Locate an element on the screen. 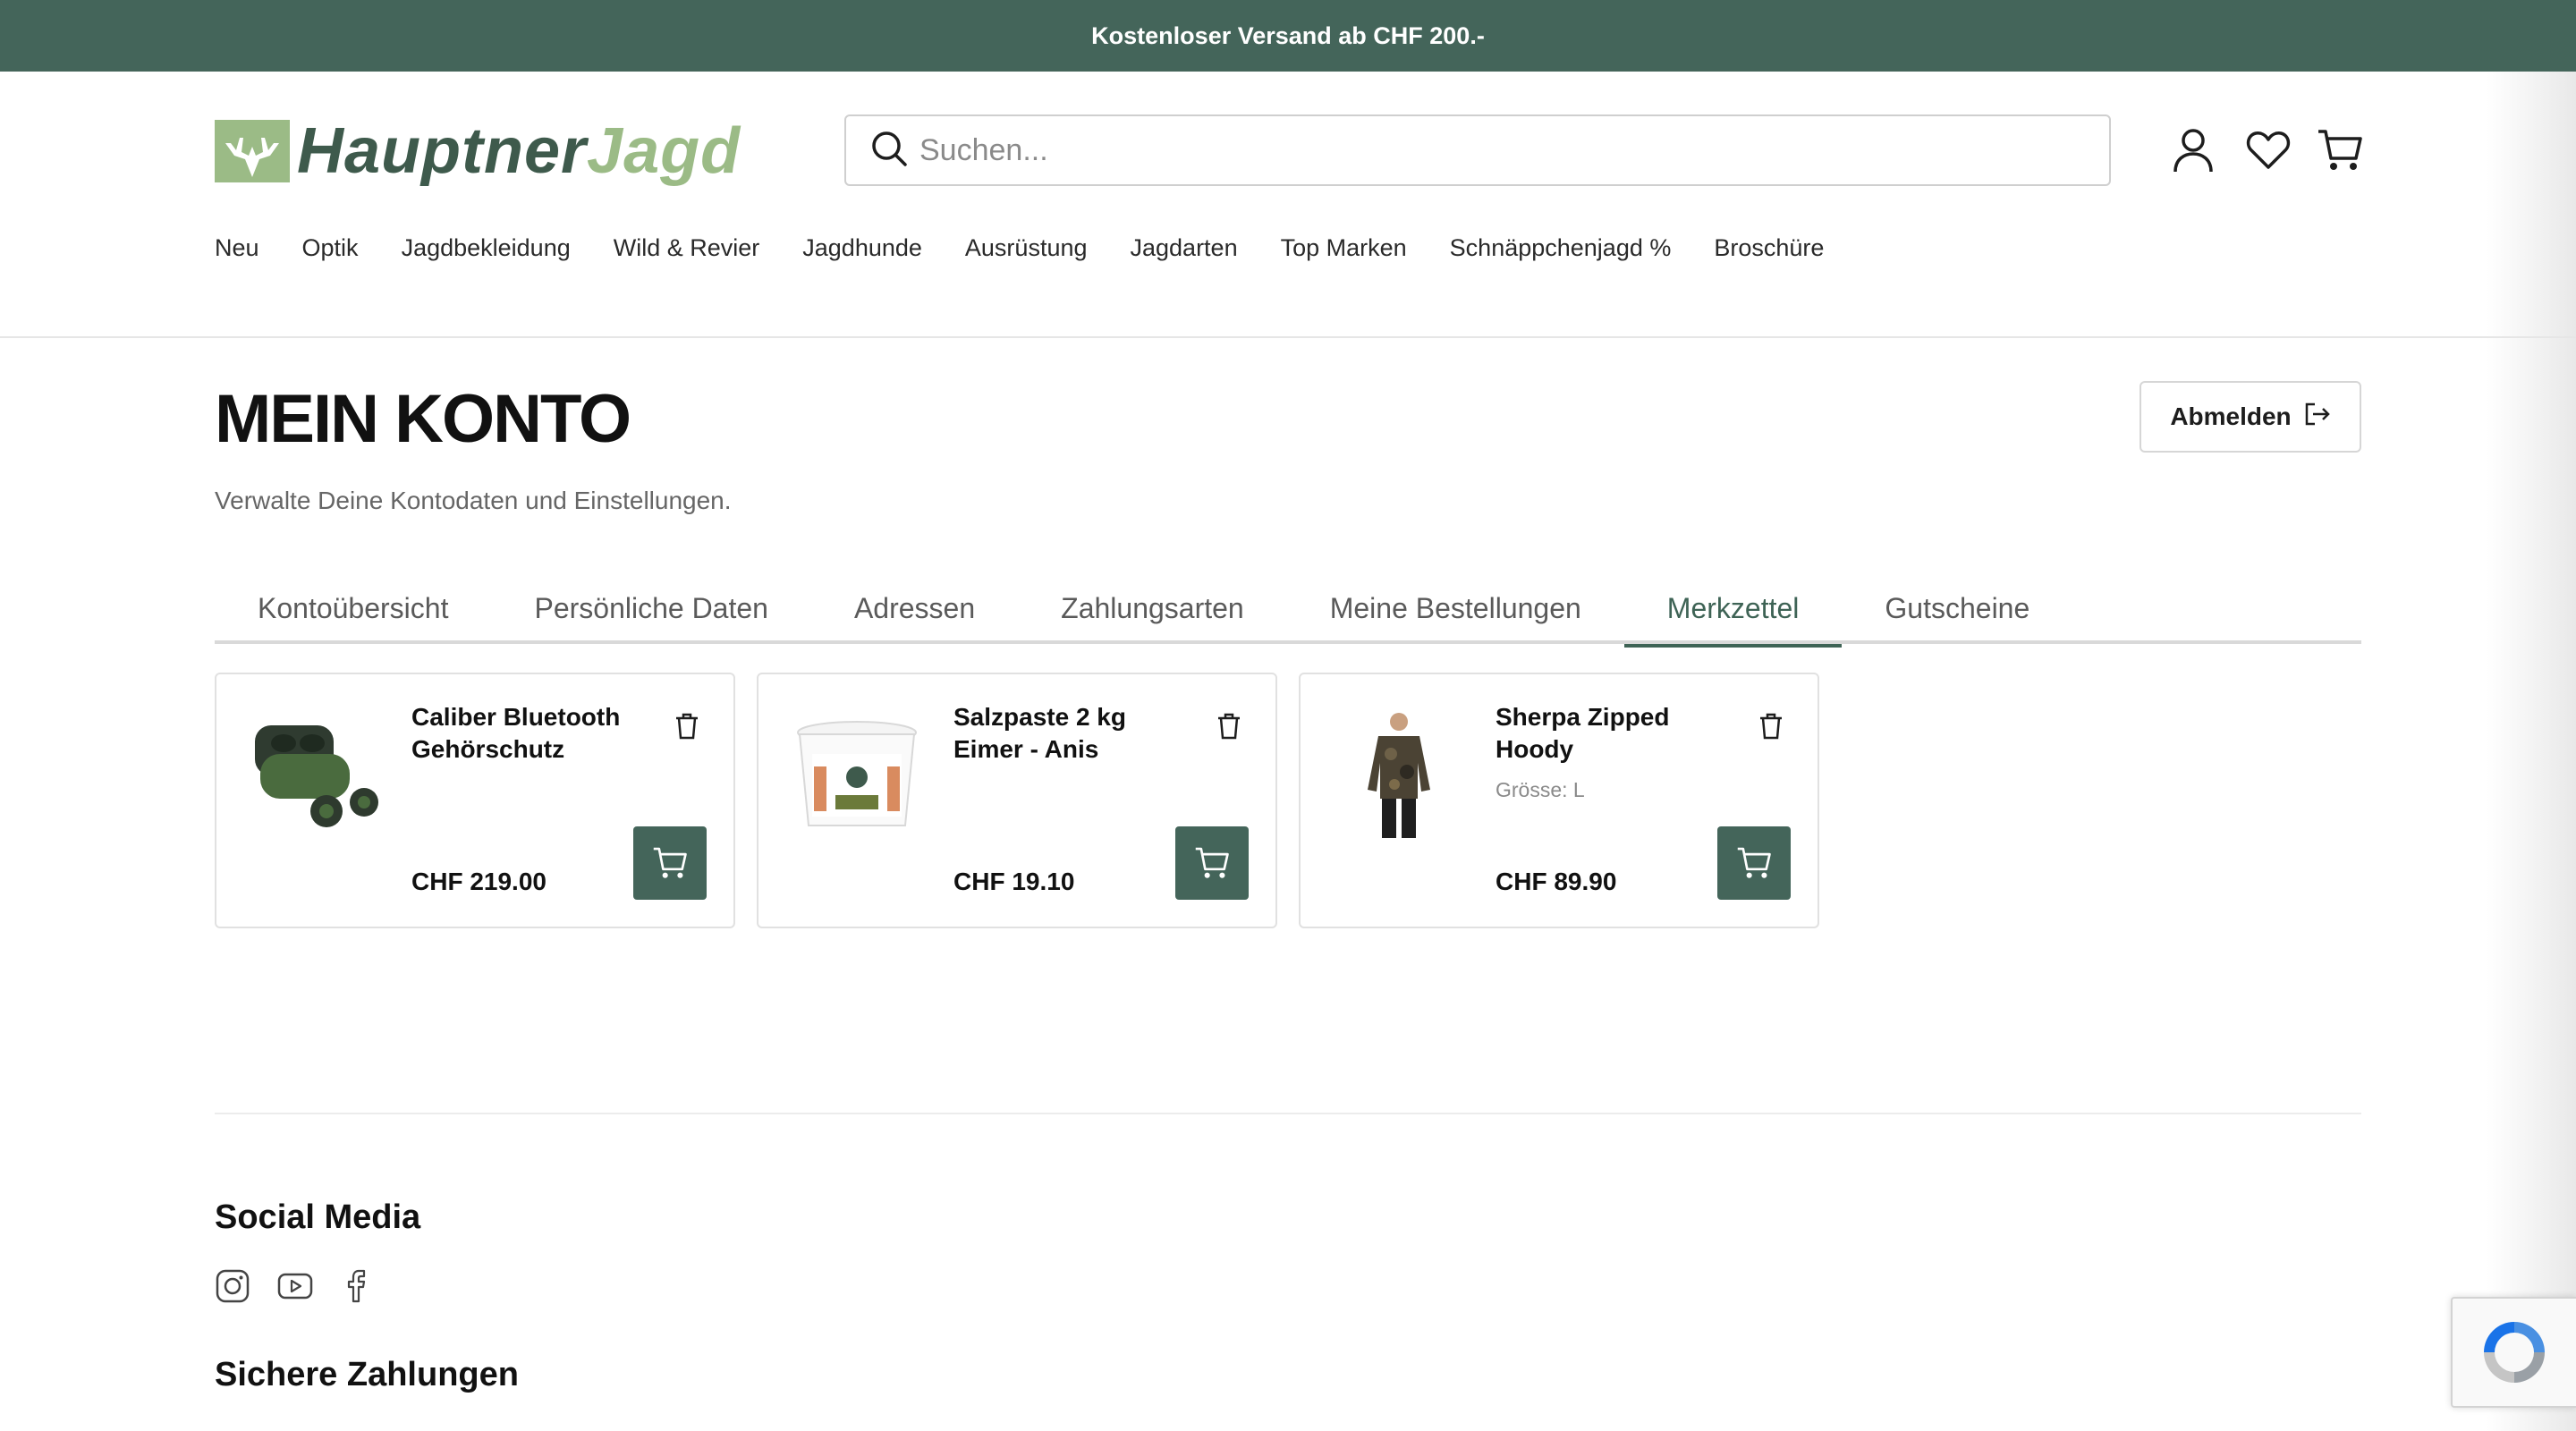  product-price: CHF 19.10 is located at coordinates (1014, 882).